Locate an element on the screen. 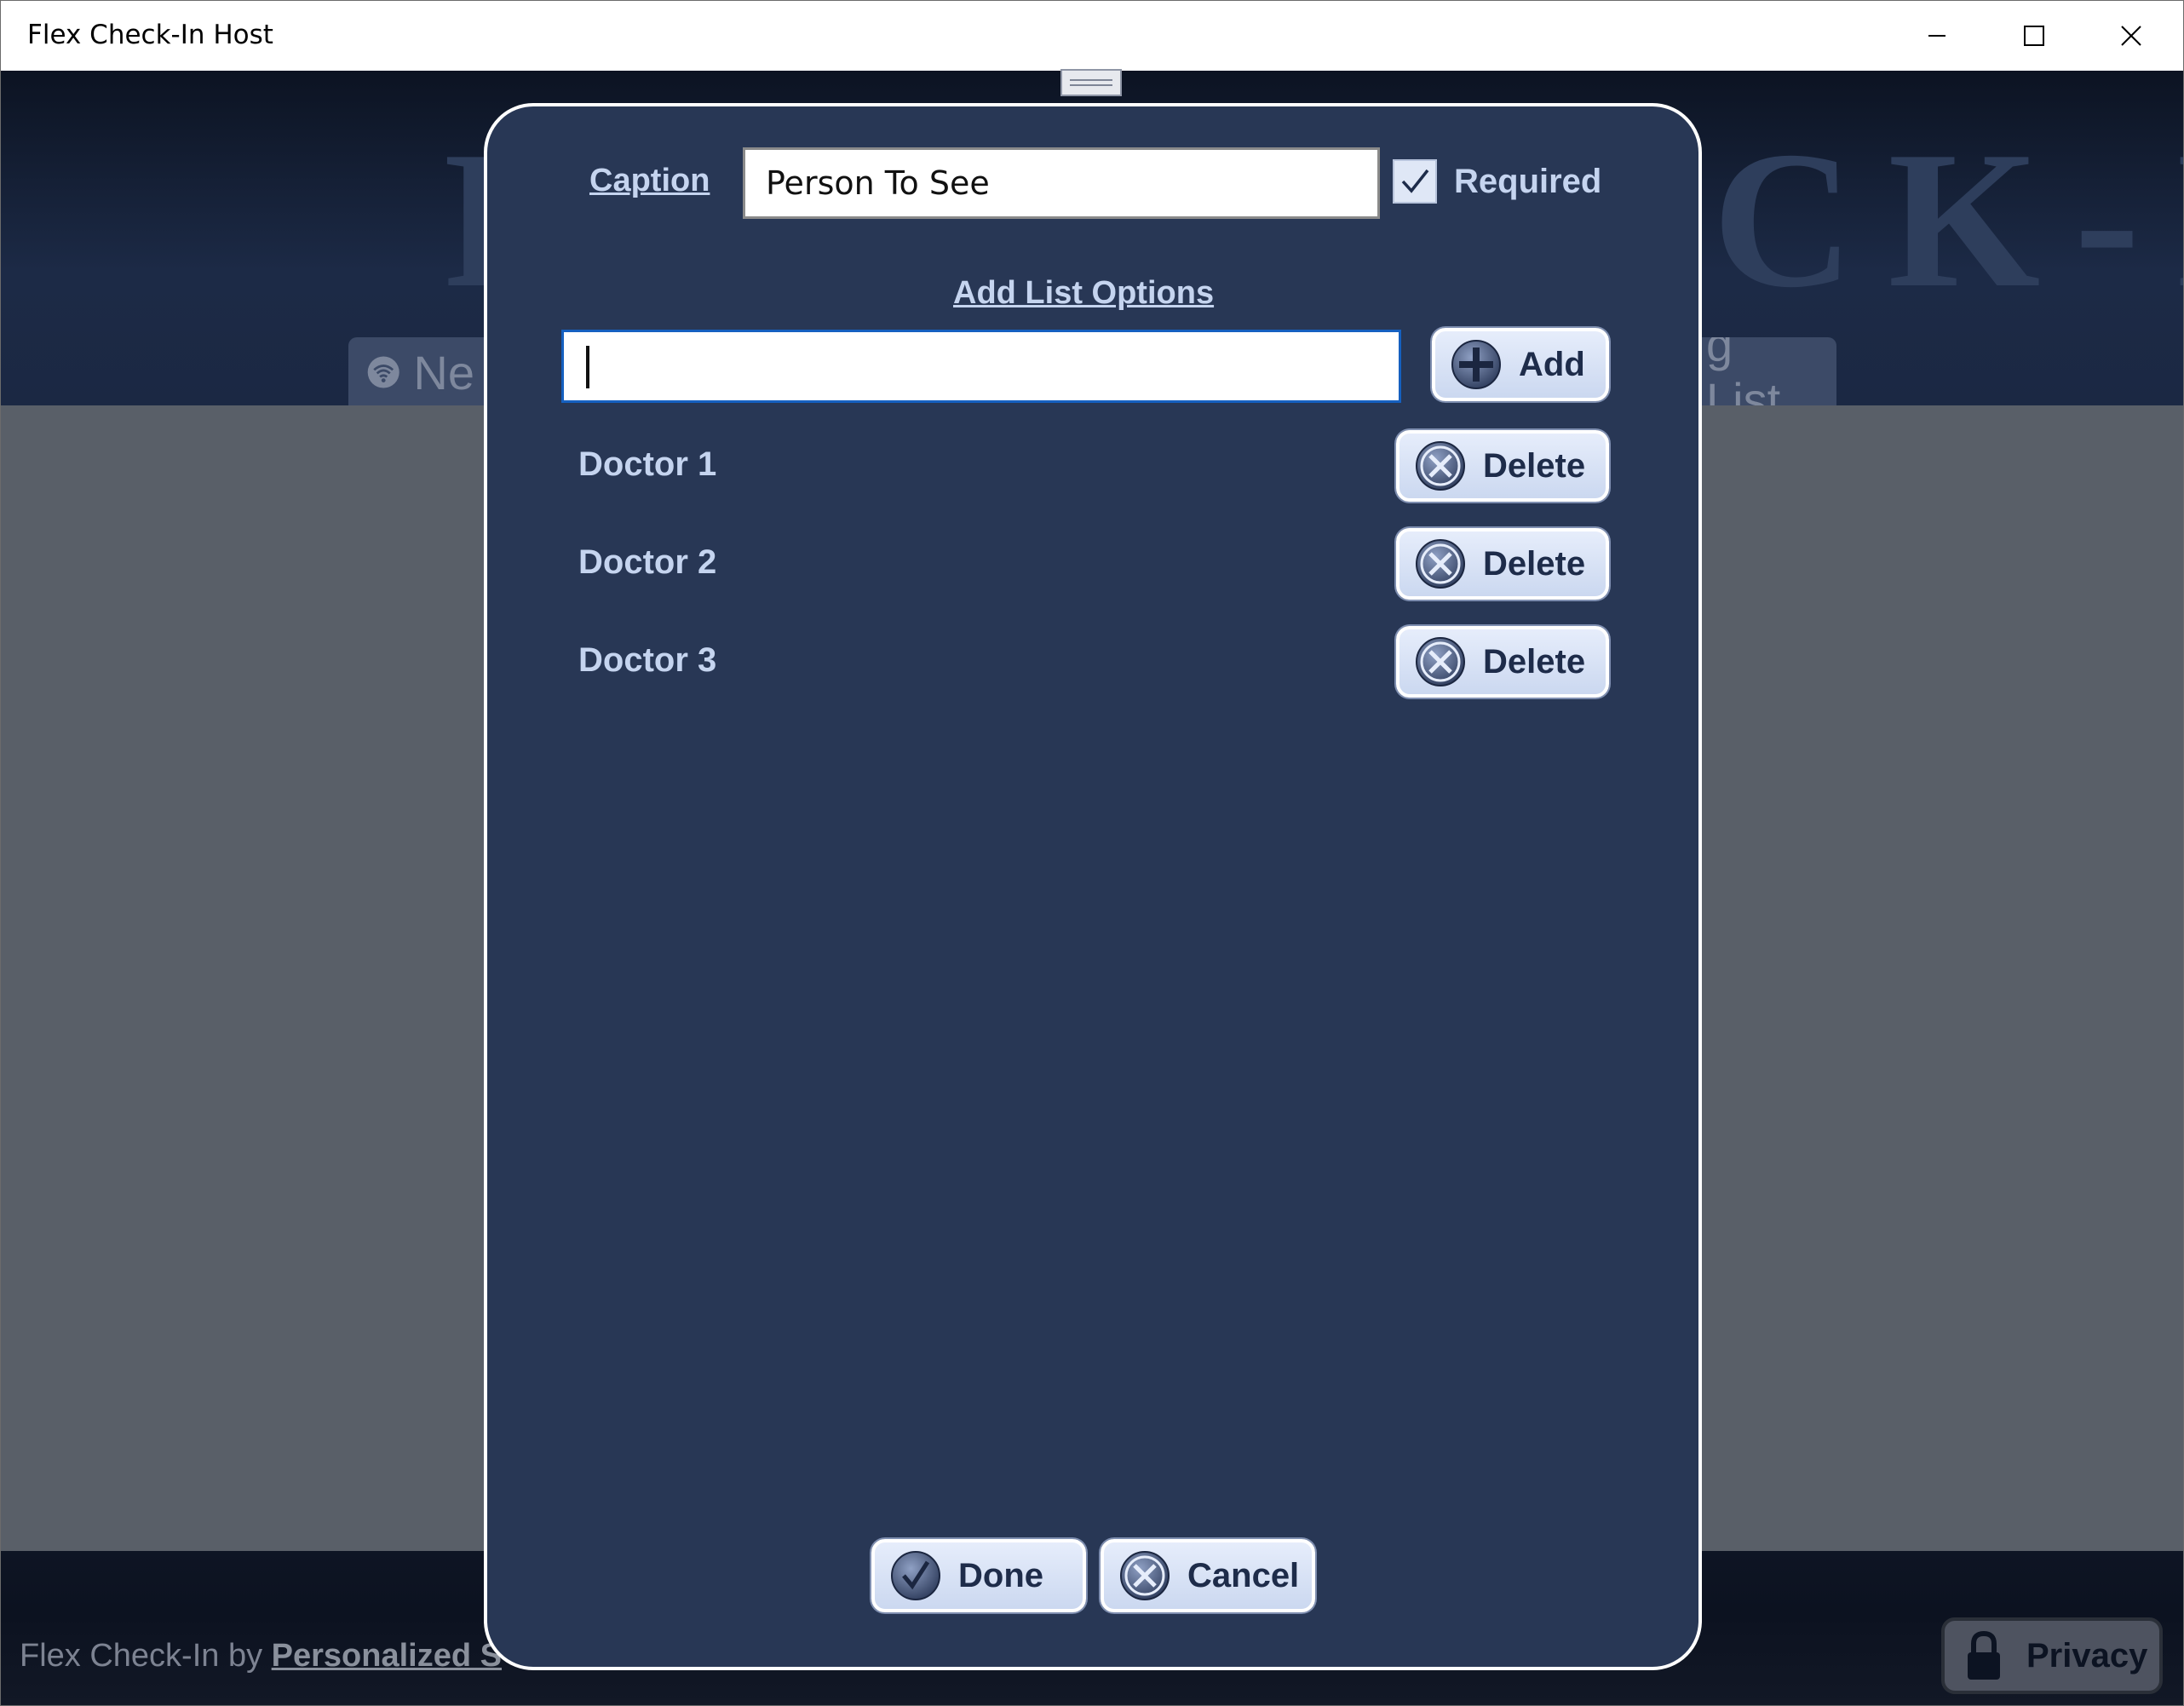 The height and width of the screenshot is (1706, 2184). maximize-button is located at coordinates (2034, 36).